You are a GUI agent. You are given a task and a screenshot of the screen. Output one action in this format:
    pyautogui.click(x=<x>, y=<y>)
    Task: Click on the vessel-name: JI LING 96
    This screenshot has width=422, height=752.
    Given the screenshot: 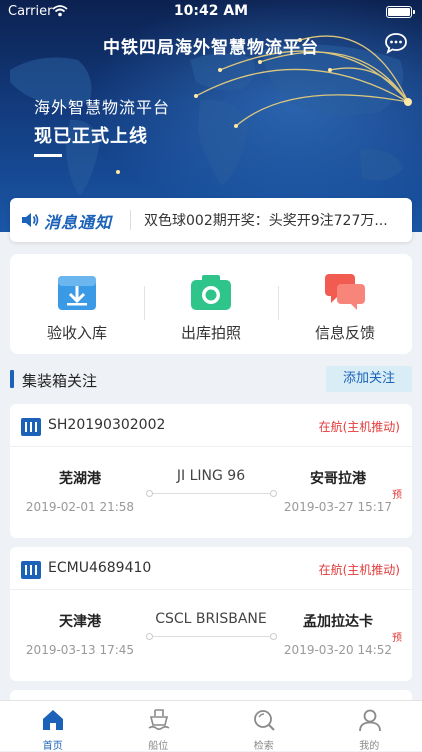 What is the action you would take?
    pyautogui.click(x=211, y=476)
    